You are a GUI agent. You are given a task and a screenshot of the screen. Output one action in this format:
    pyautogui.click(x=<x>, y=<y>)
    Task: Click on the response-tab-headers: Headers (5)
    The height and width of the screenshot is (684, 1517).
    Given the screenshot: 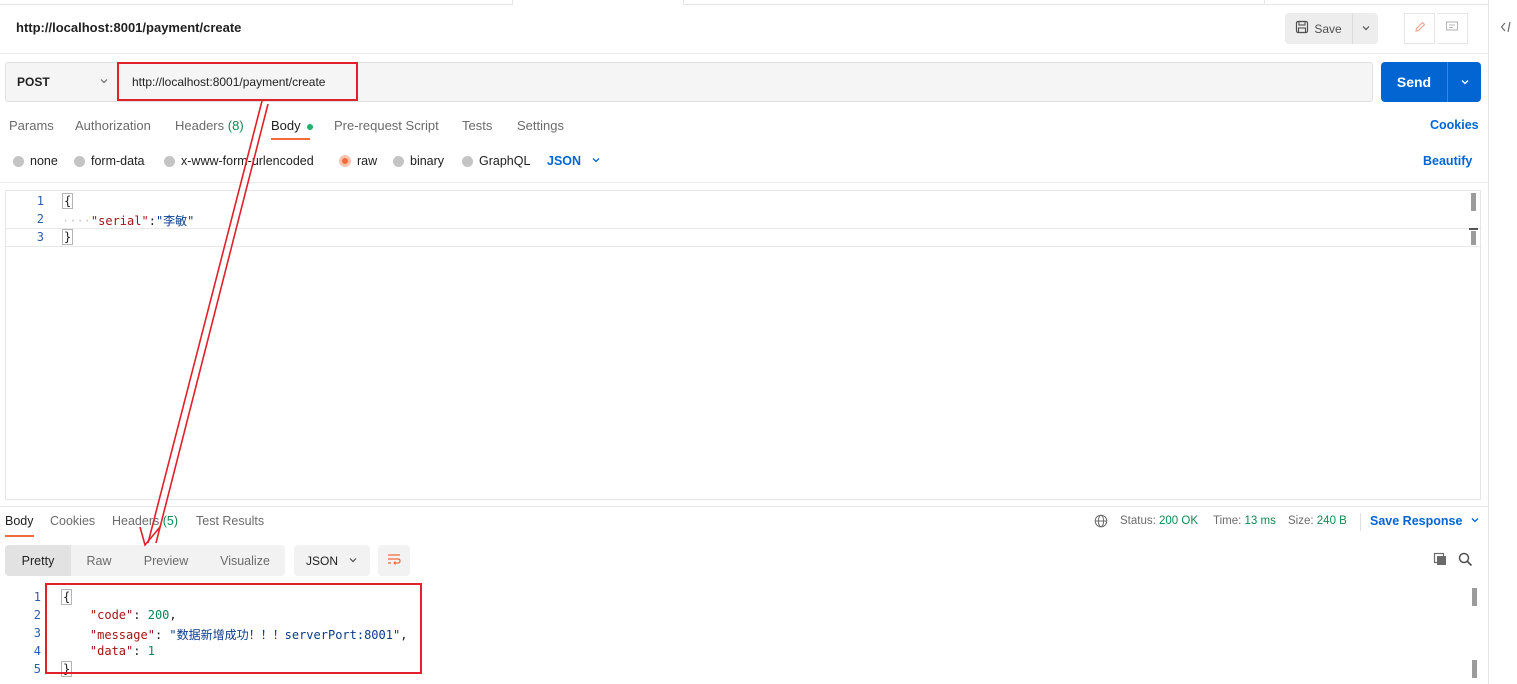 What is the action you would take?
    pyautogui.click(x=145, y=521)
    